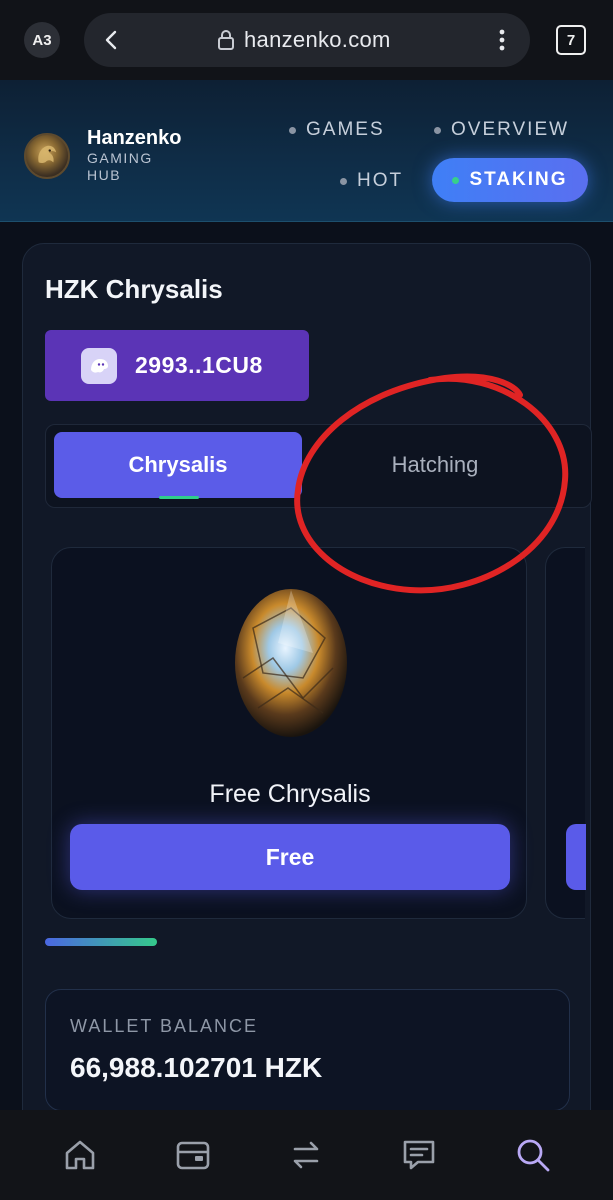 This screenshot has height=1200, width=613. I want to click on wallet-address: 2993..1CU8, so click(199, 365).